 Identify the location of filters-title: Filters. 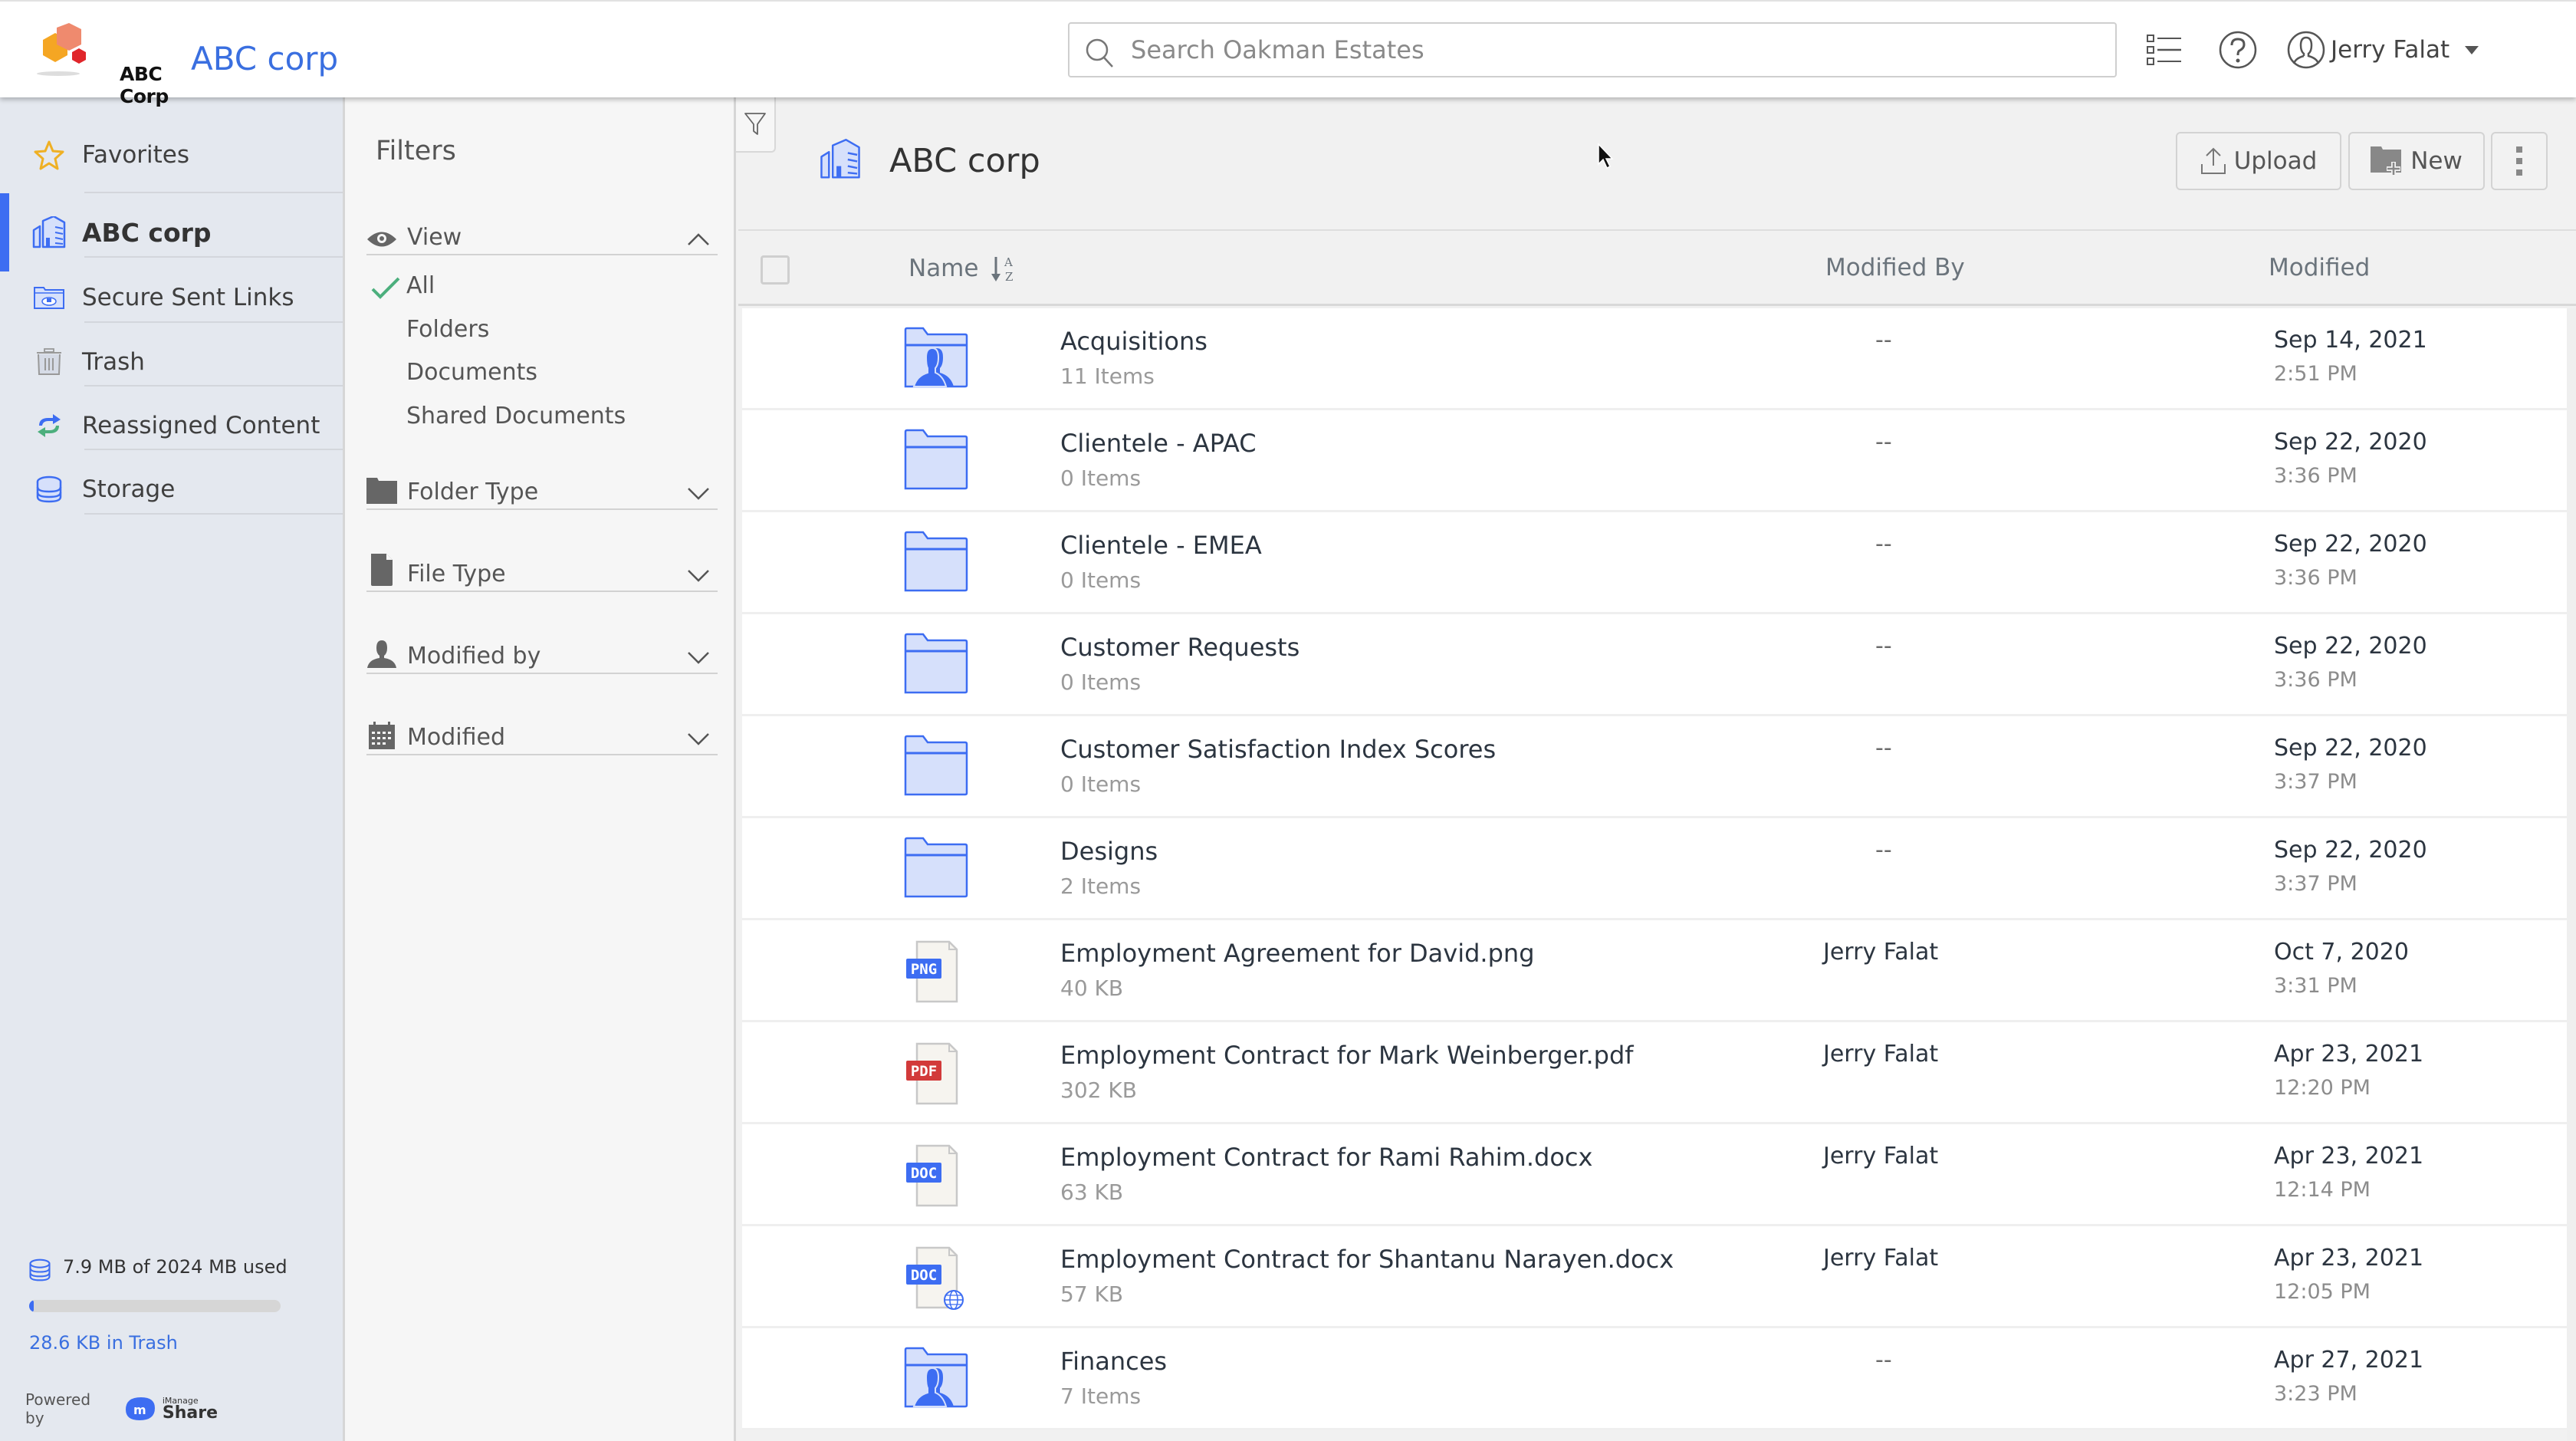
(416, 151).